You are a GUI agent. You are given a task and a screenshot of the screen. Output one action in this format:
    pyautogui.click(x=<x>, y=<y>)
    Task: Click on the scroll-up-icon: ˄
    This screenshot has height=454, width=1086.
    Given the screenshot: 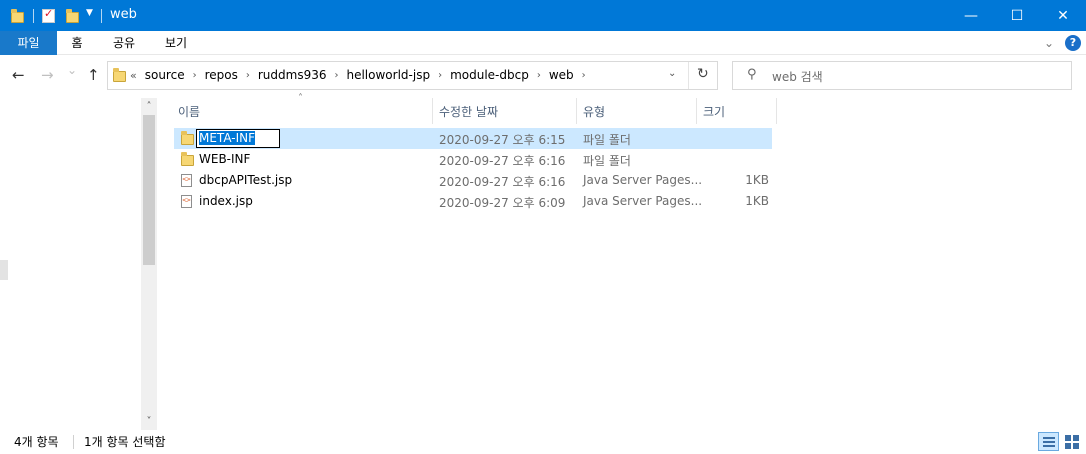 What is the action you would take?
    pyautogui.click(x=149, y=106)
    